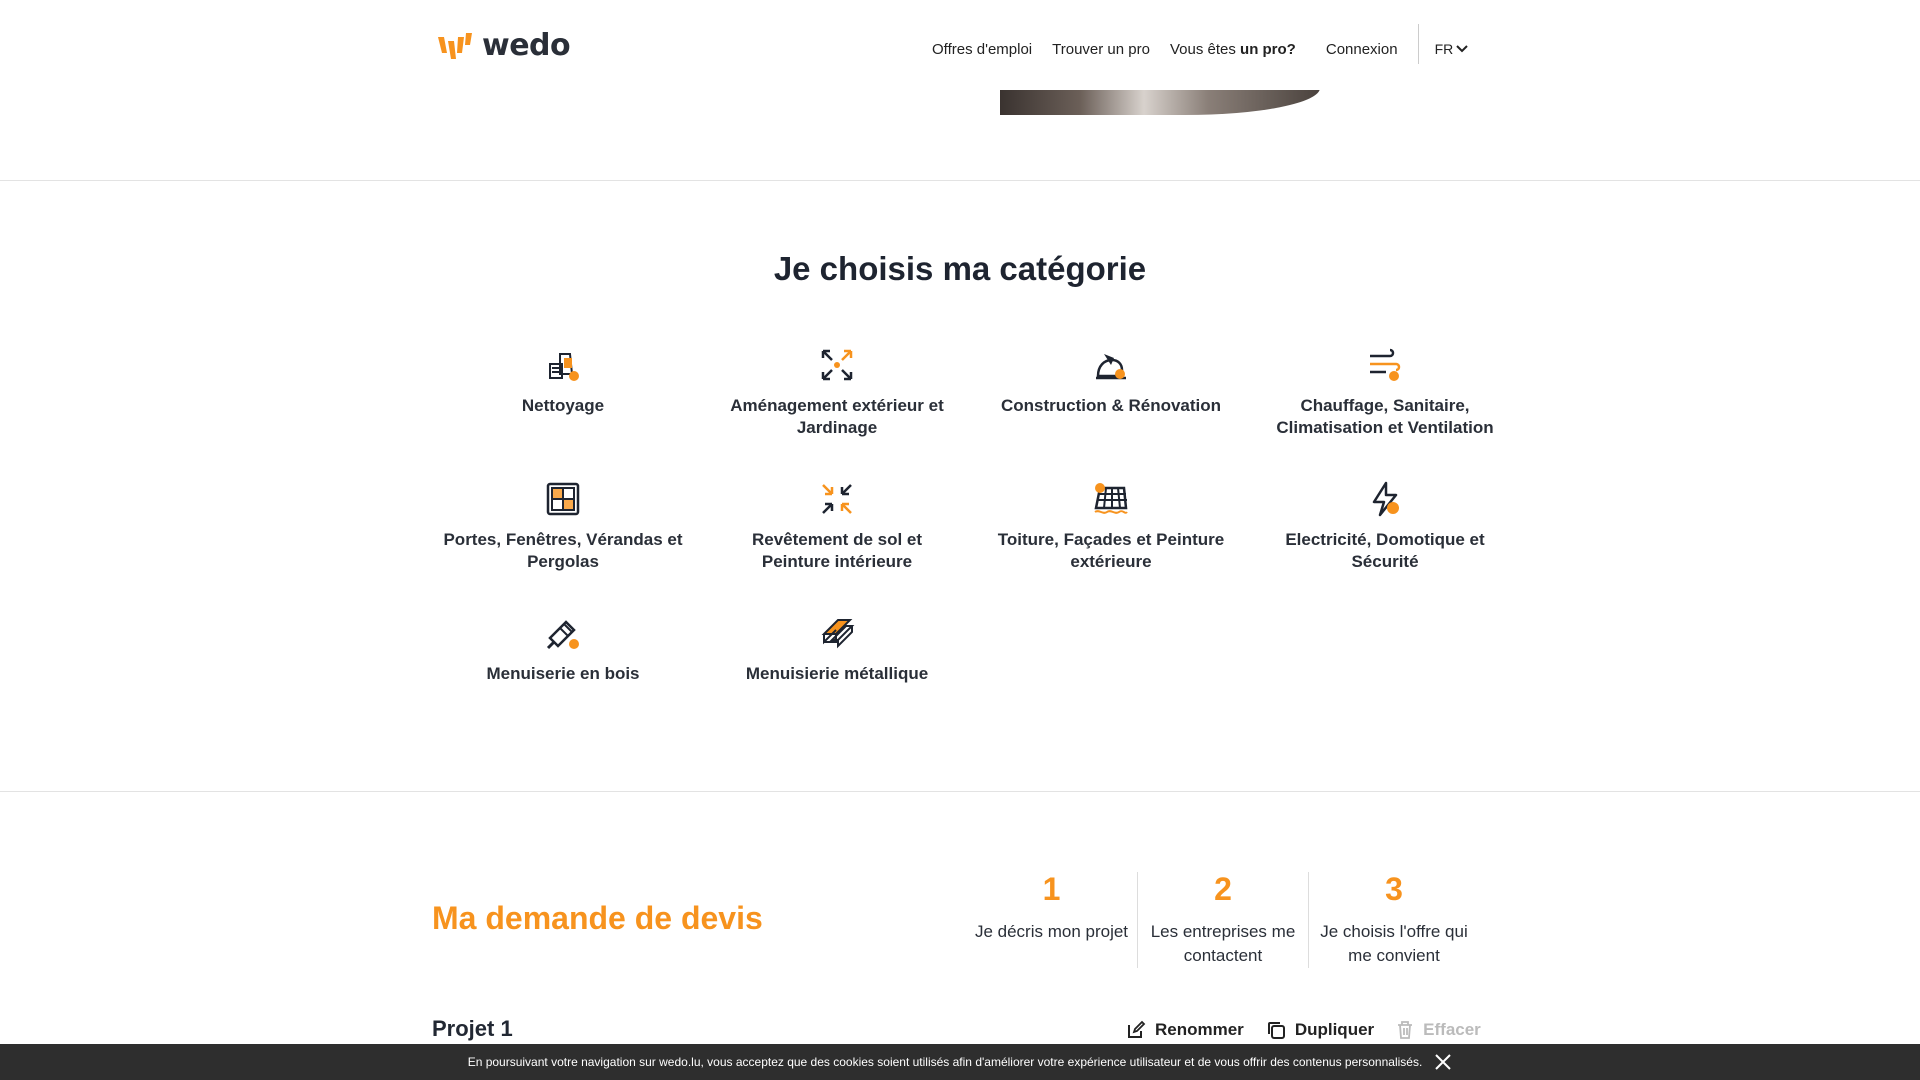 Image resolution: width=1920 pixels, height=1080 pixels. I want to click on category-windows: Portes, Fenêtres, Vérandas et Pergolas, so click(563, 533).